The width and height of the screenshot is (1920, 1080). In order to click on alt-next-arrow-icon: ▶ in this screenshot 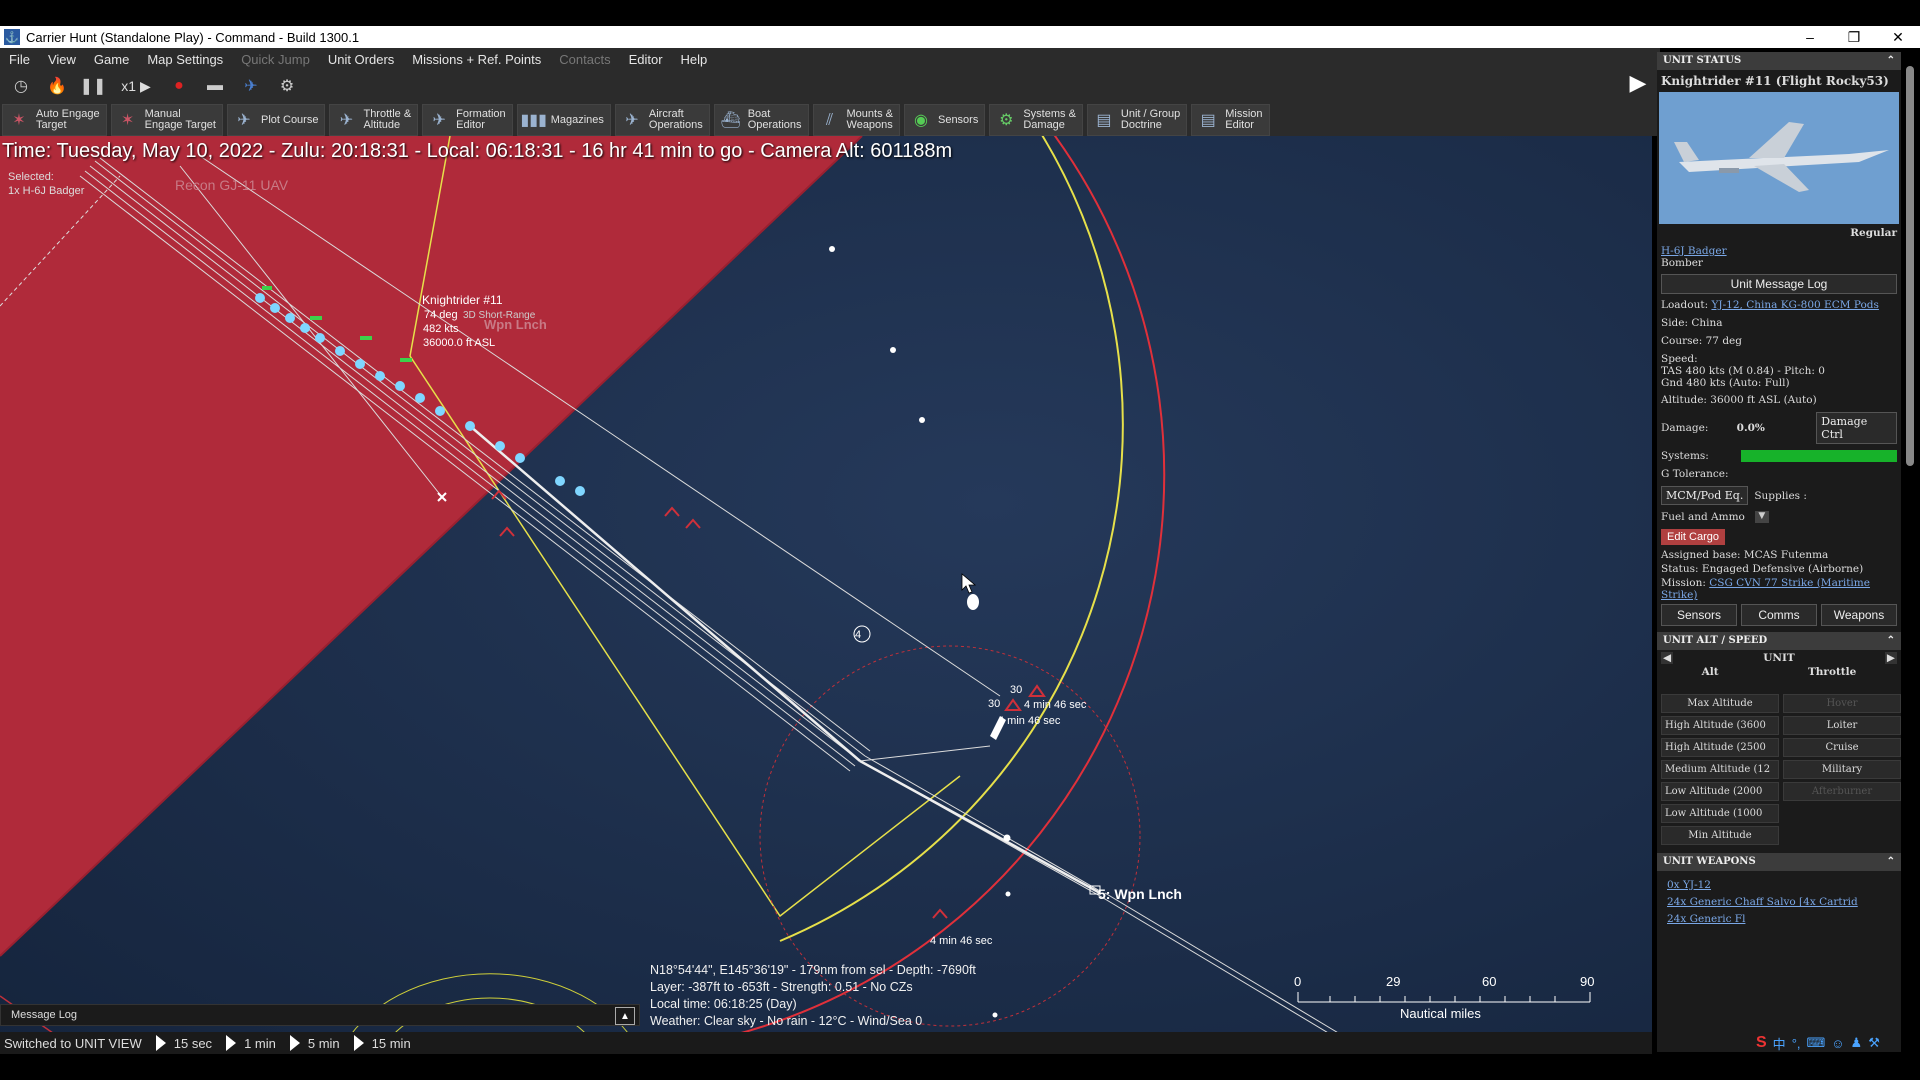, I will do `click(1890, 658)`.